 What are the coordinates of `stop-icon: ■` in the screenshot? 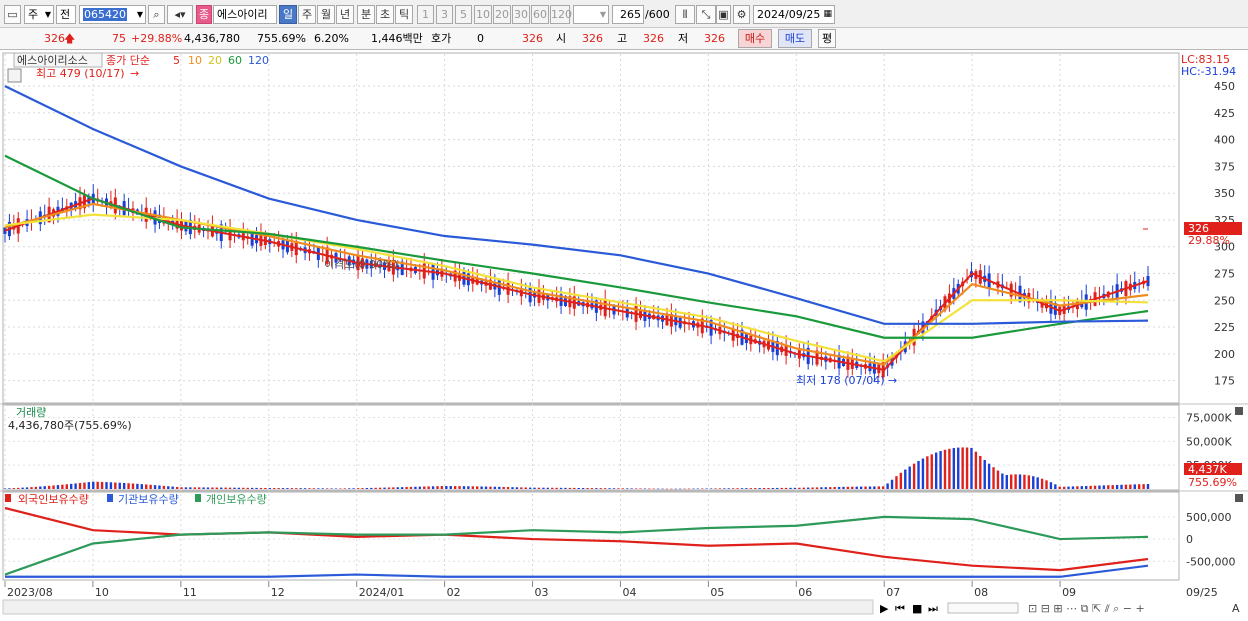 It's located at (917, 608).